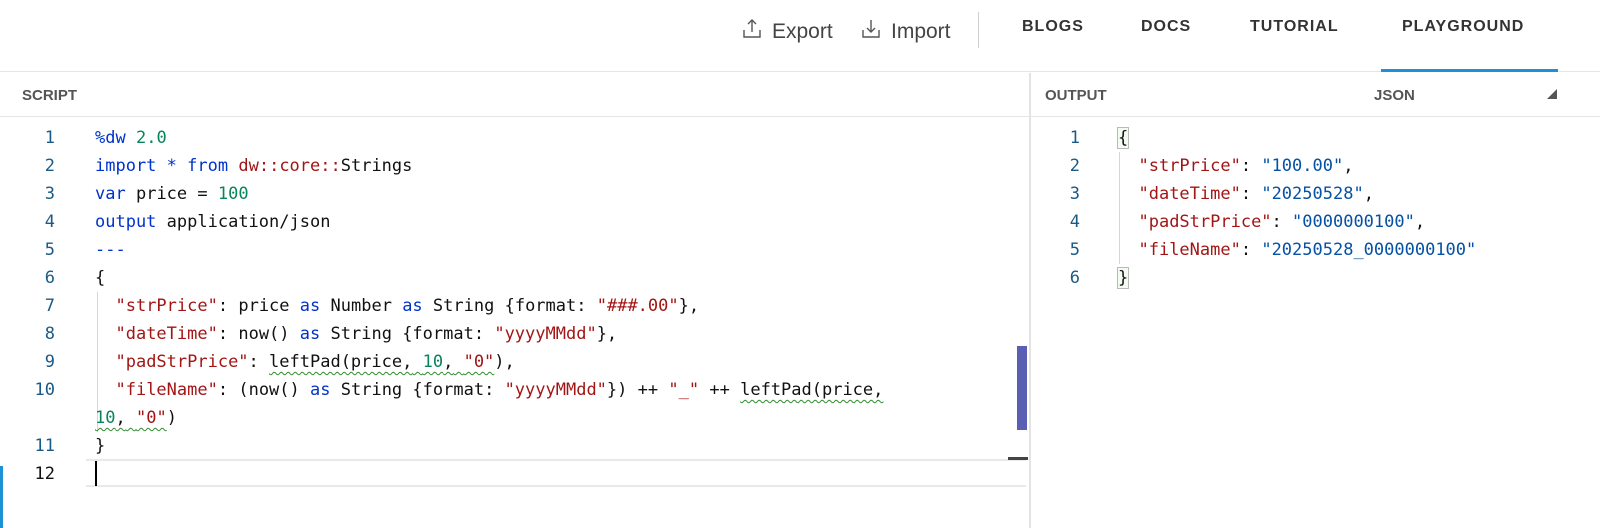 This screenshot has height=528, width=1600. What do you see at coordinates (1053, 27) in the screenshot?
I see `nav-blogs: BLOGS` at bounding box center [1053, 27].